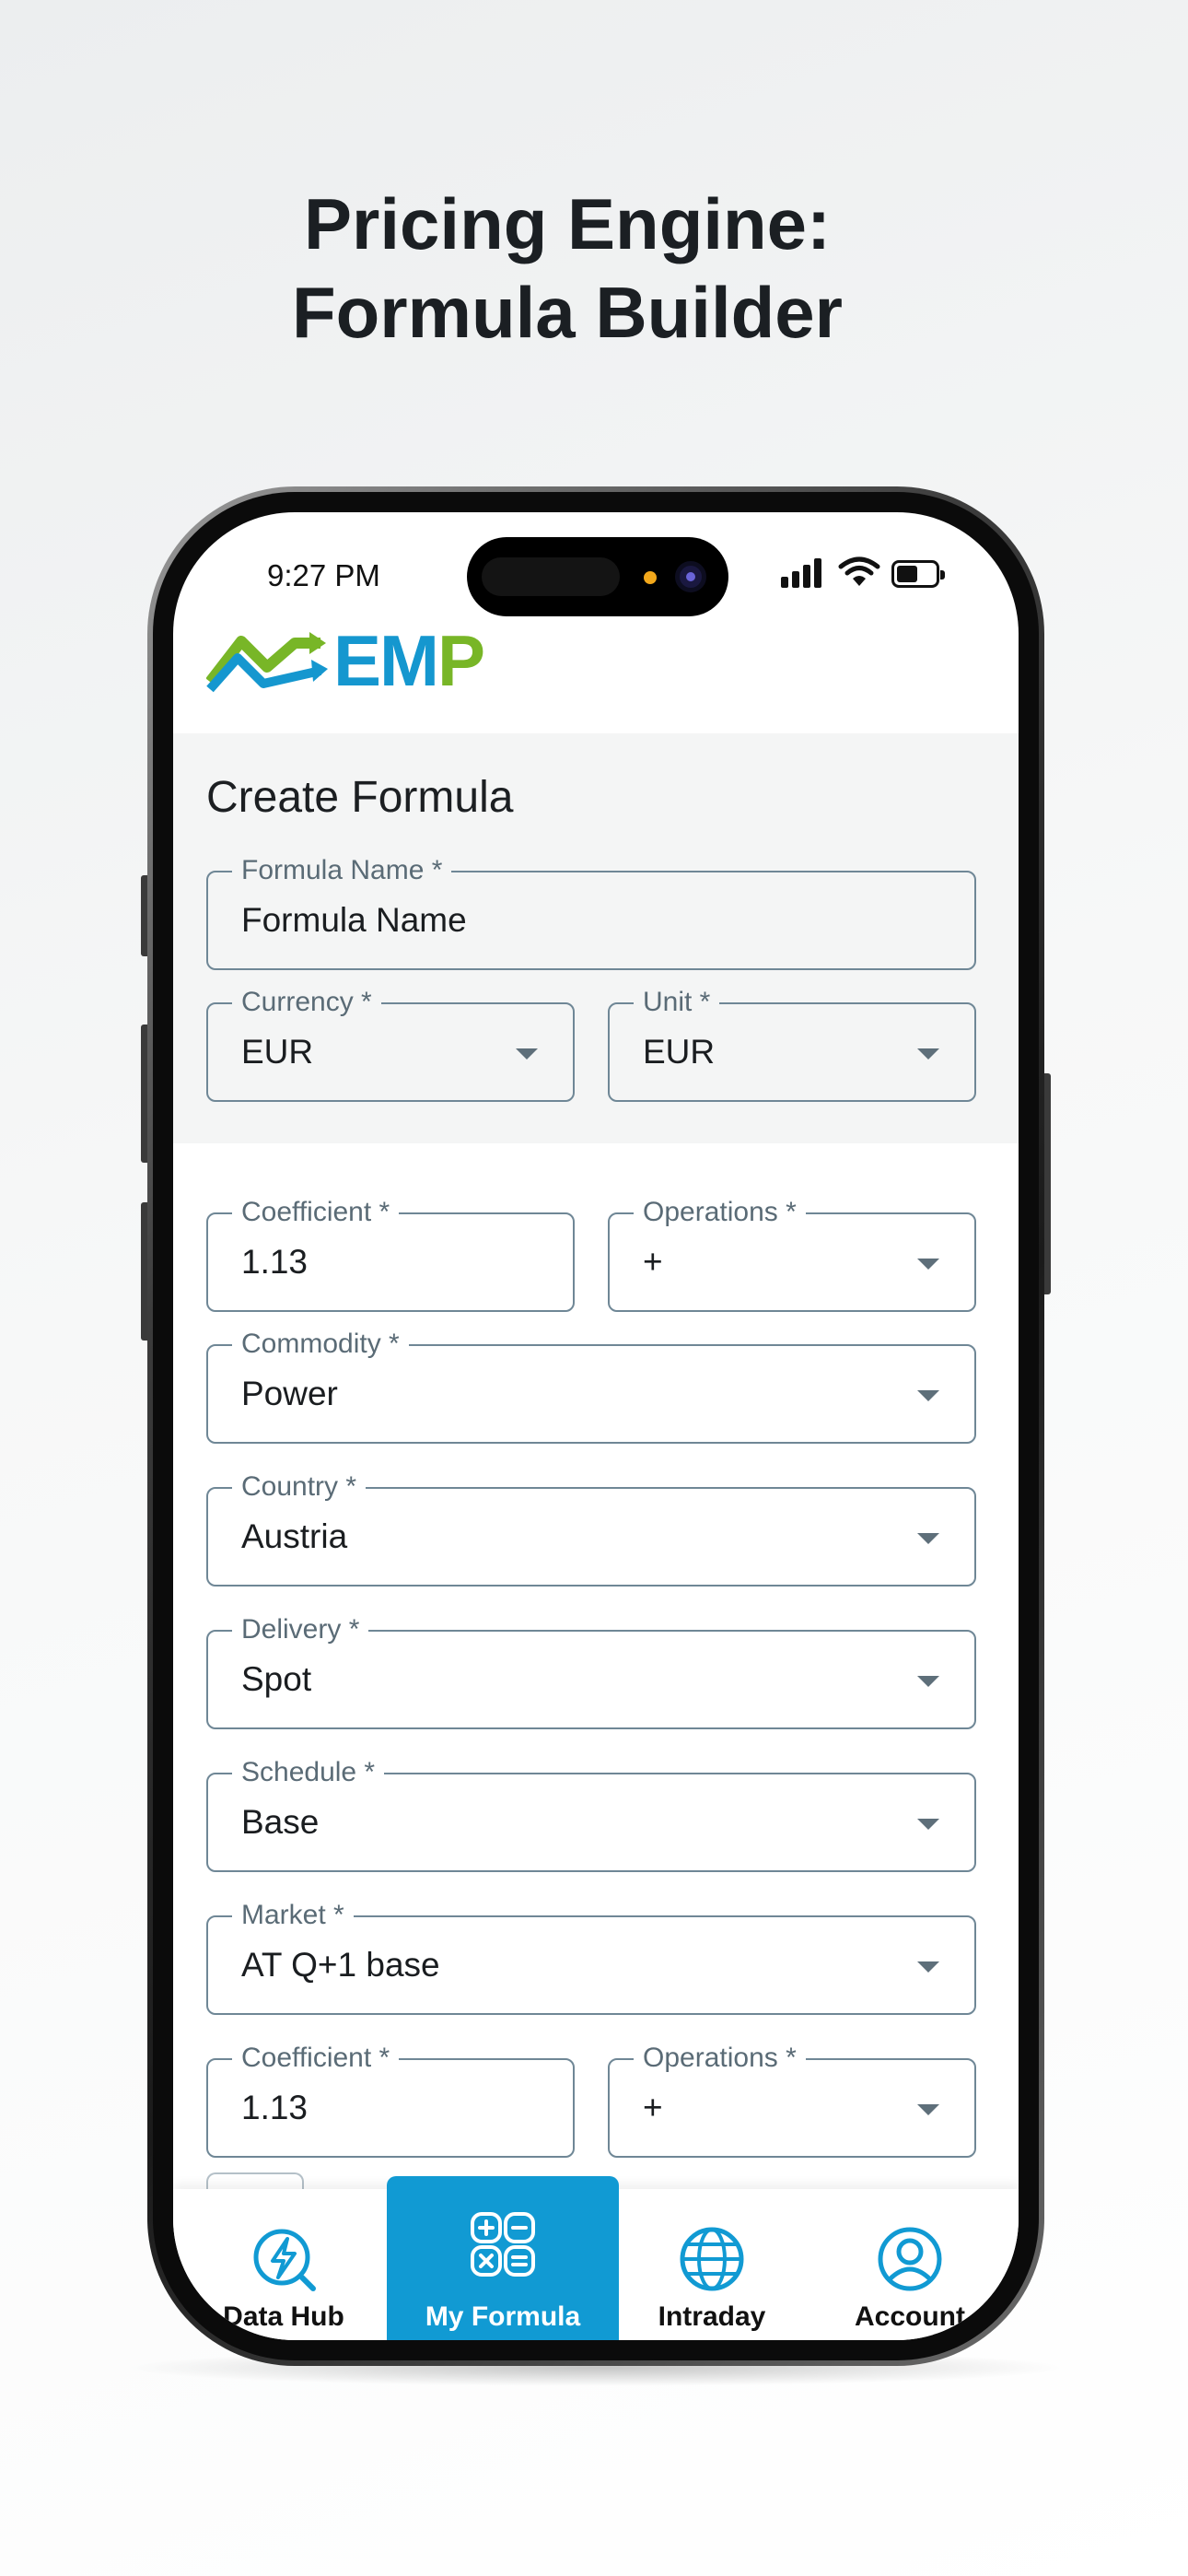  I want to click on market-label: Market *, so click(293, 1915).